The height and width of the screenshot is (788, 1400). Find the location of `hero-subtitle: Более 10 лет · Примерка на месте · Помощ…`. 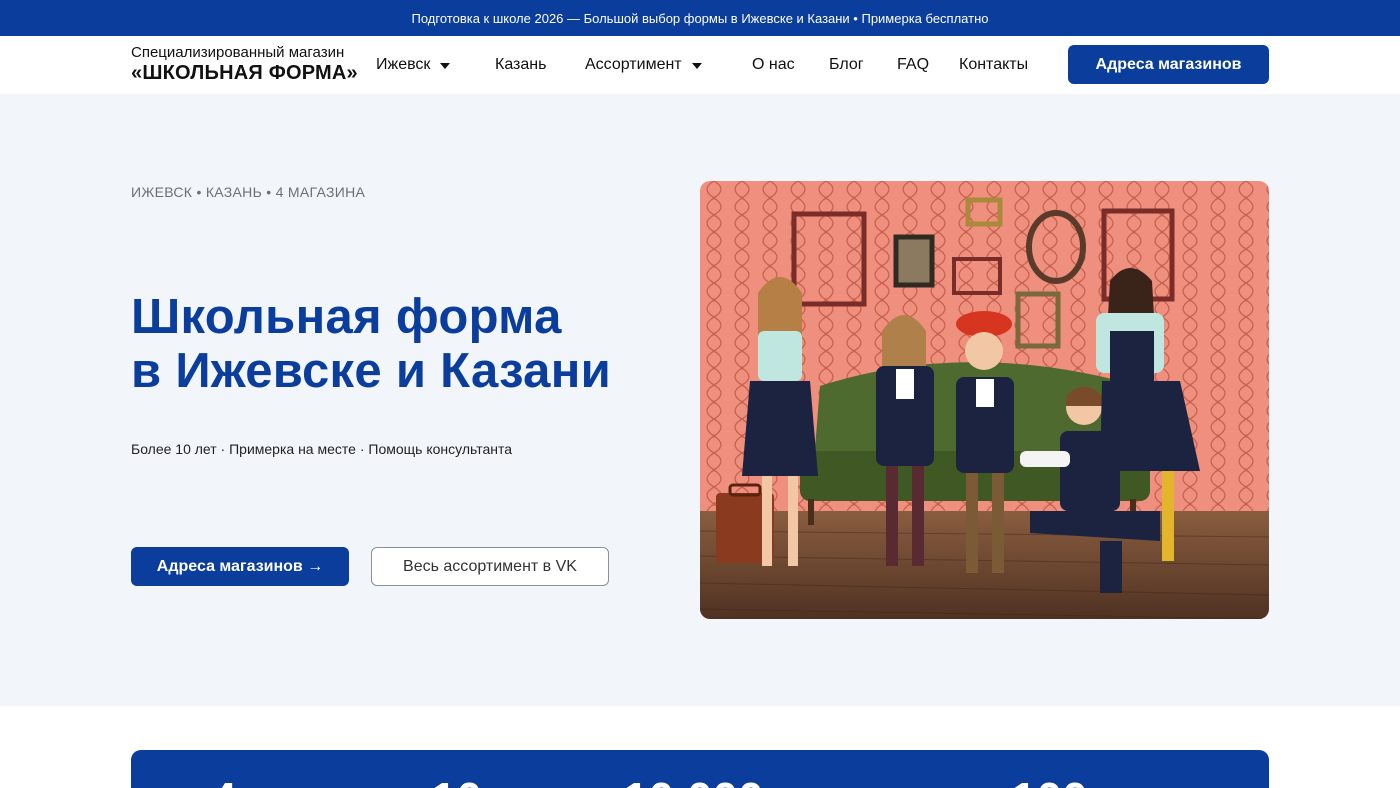

hero-subtitle: Более 10 лет · Примерка на месте · Помощ… is located at coordinates (322, 449).